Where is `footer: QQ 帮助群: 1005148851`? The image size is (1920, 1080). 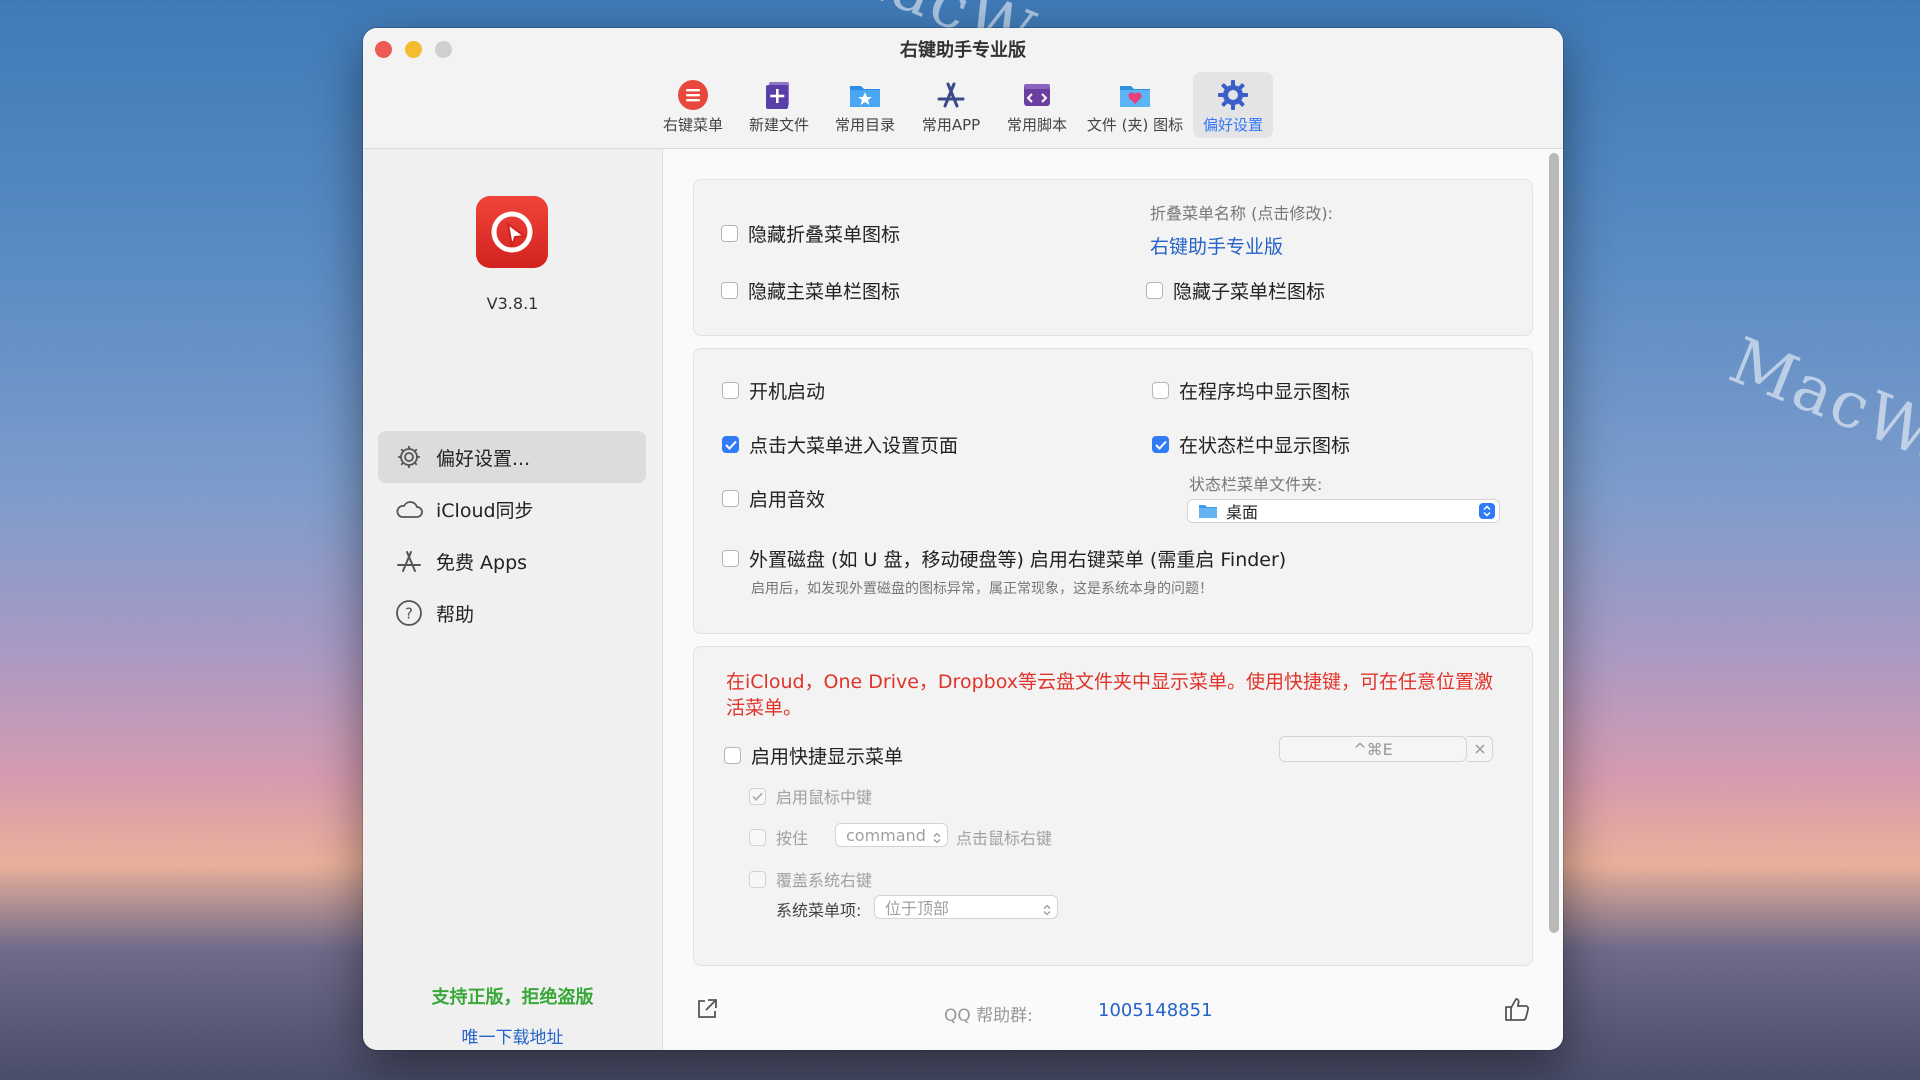
footer: QQ 帮助群: 1005148851 is located at coordinates (1113, 1009).